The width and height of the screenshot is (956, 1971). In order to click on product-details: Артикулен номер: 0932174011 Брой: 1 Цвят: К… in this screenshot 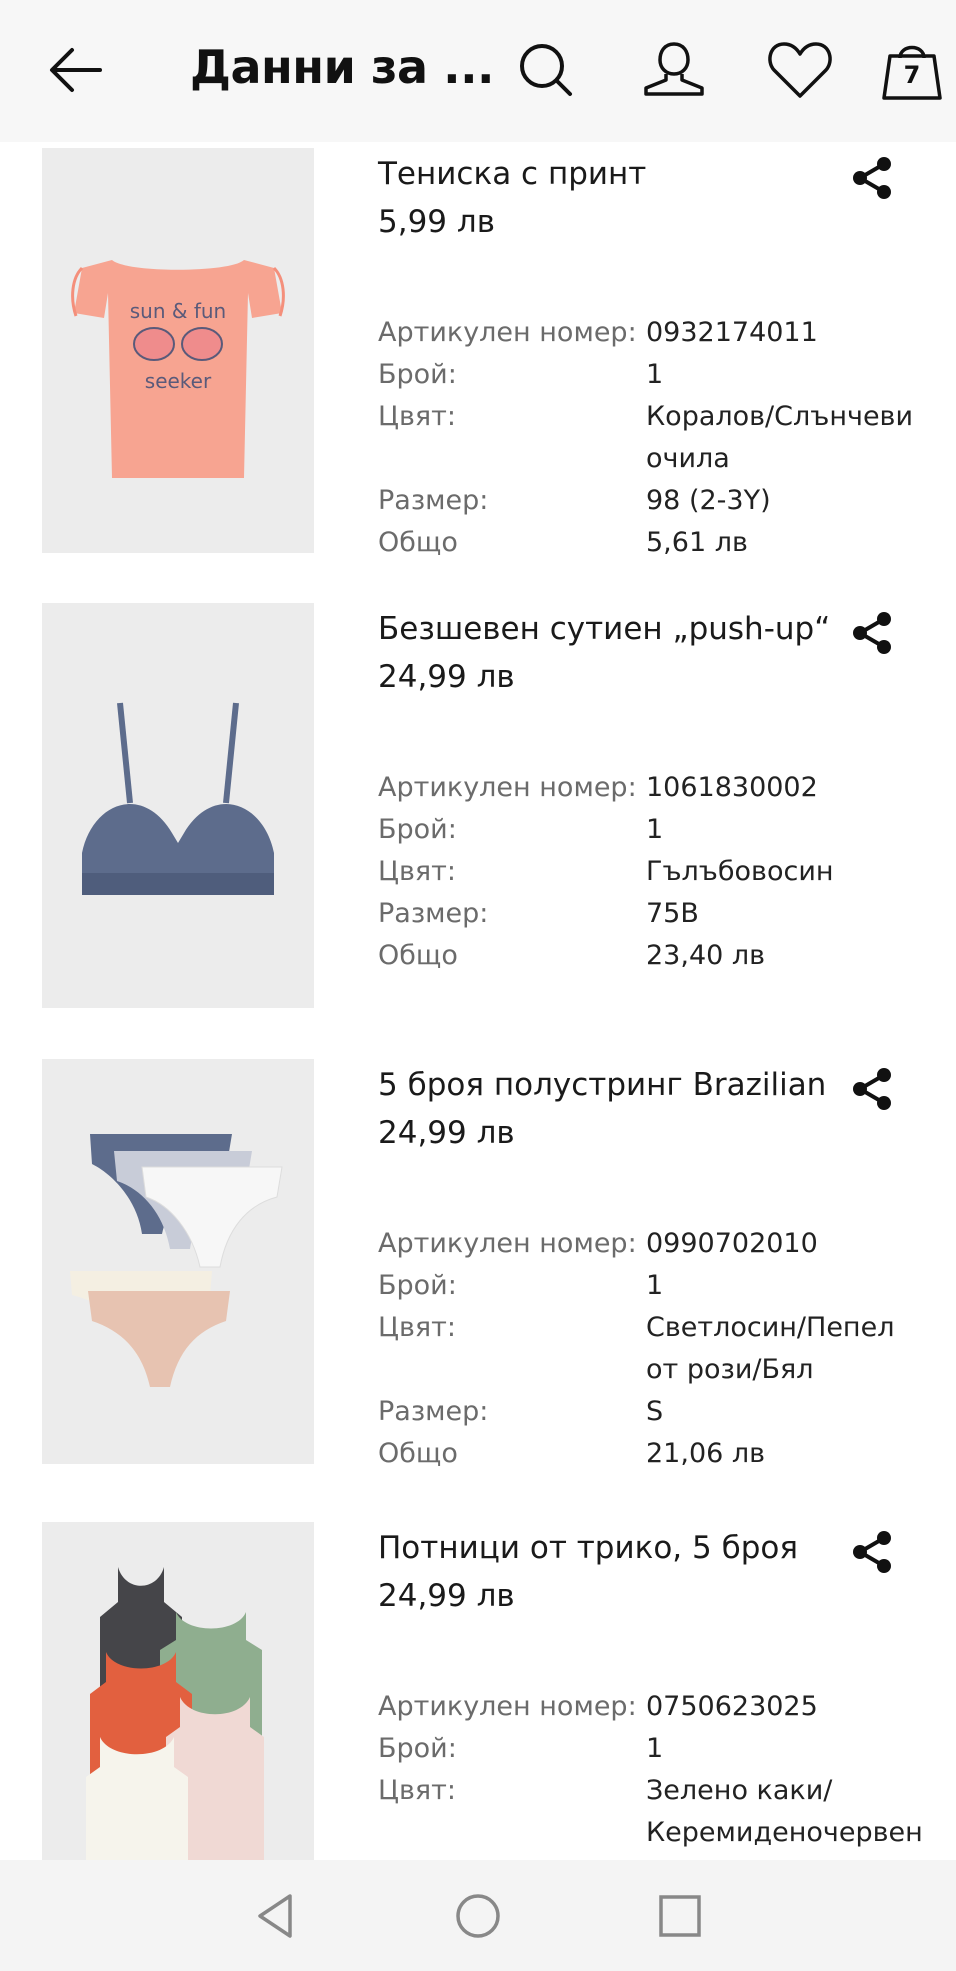, I will do `click(648, 438)`.